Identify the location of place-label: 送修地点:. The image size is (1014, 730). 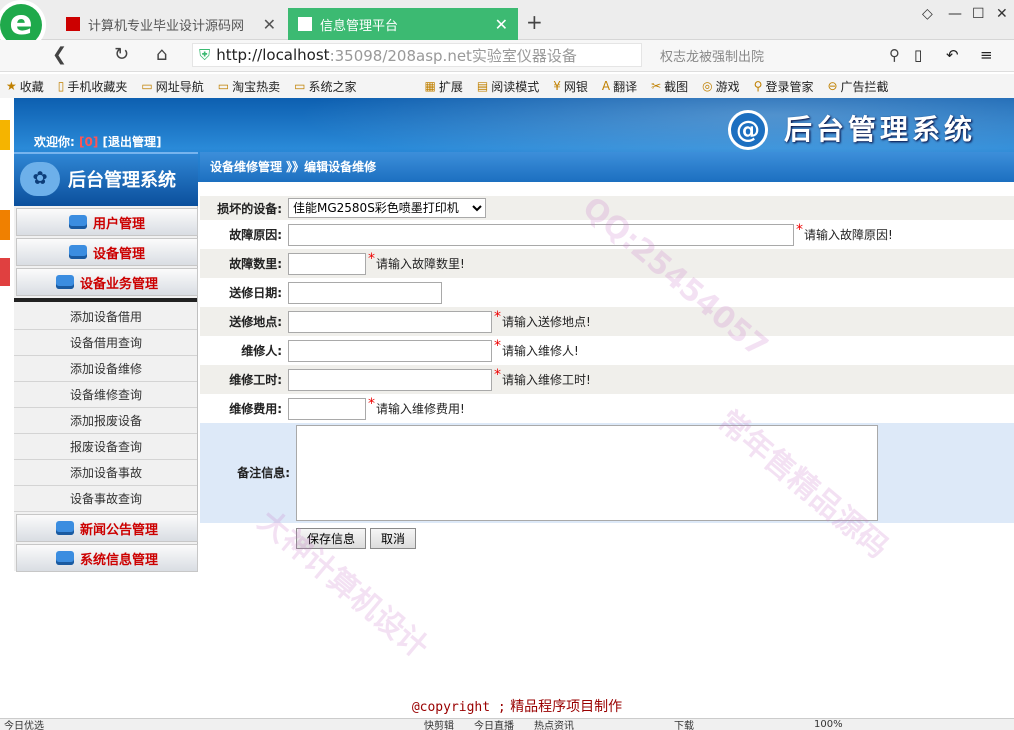
(255, 322).